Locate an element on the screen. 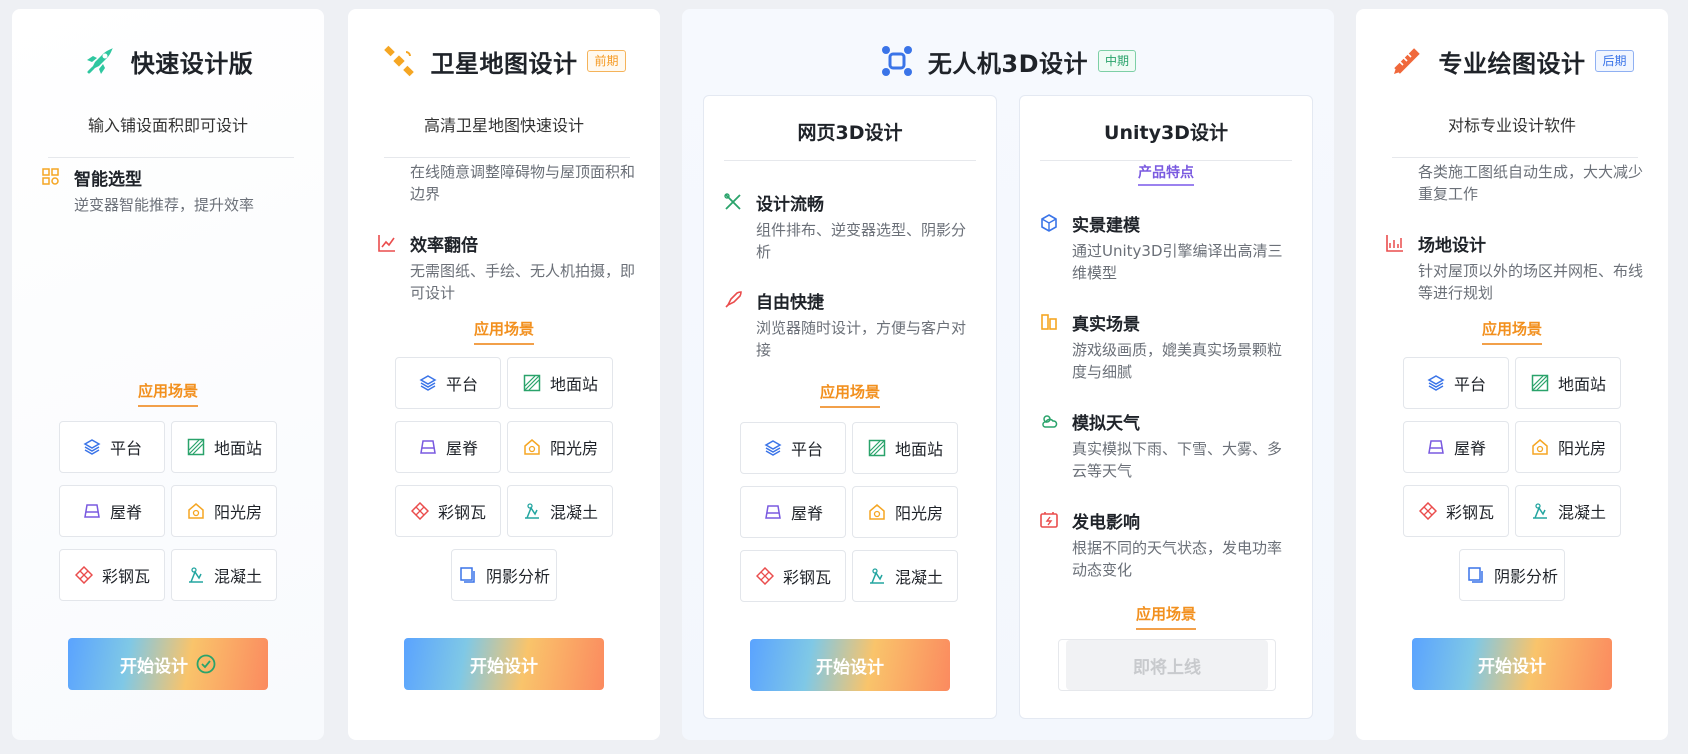 This screenshot has height=754, width=1688. satellite-icon is located at coordinates (399, 61).